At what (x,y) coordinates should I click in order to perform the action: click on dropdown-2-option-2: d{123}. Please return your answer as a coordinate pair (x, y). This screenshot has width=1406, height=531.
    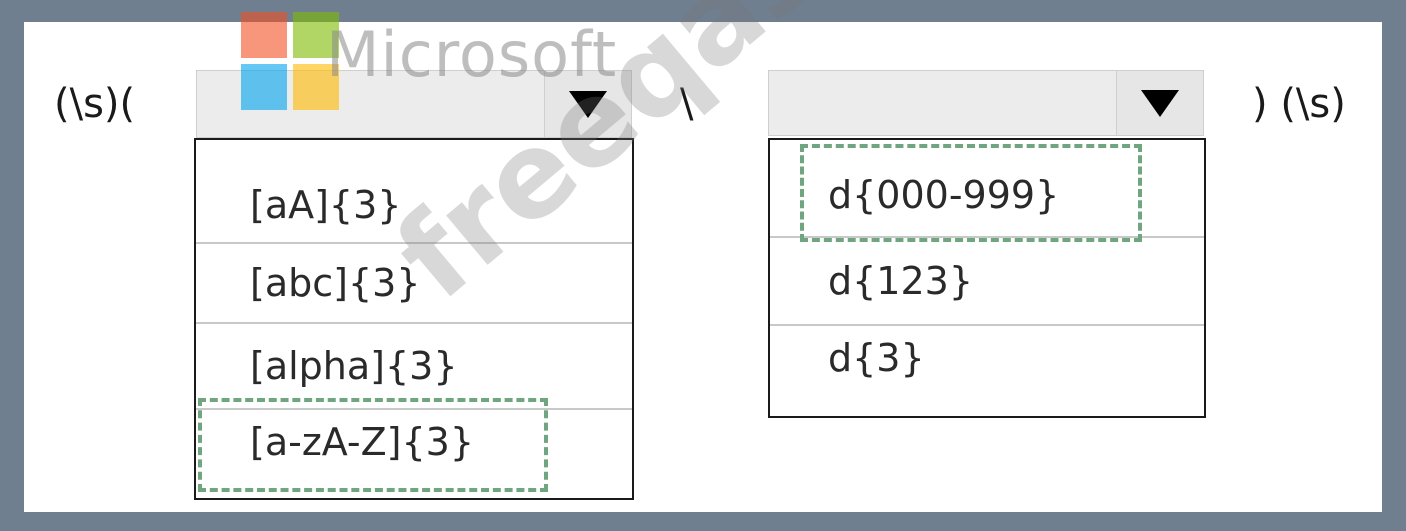
    Looking at the image, I should click on (987, 282).